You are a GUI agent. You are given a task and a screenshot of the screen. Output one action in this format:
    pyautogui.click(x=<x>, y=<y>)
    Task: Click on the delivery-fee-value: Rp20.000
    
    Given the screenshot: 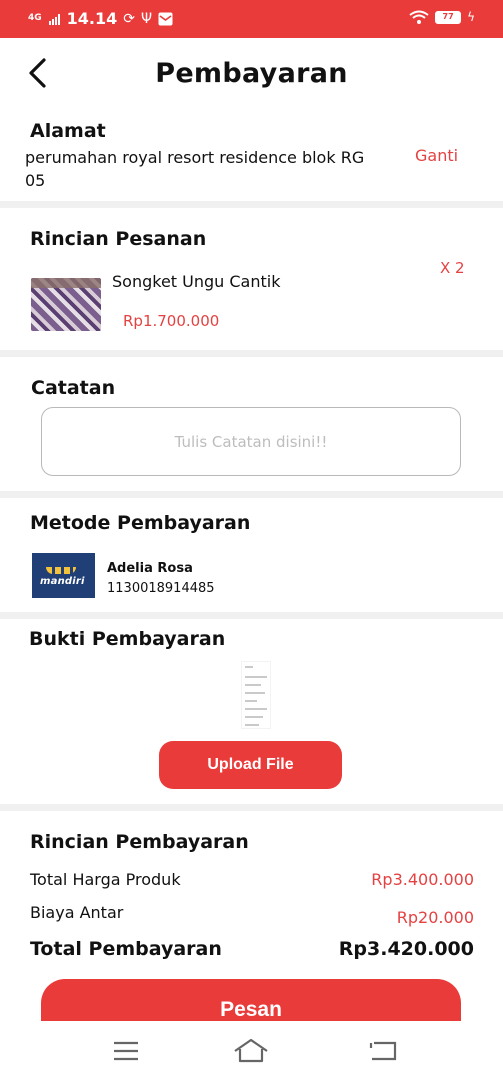 What is the action you would take?
    pyautogui.click(x=435, y=917)
    